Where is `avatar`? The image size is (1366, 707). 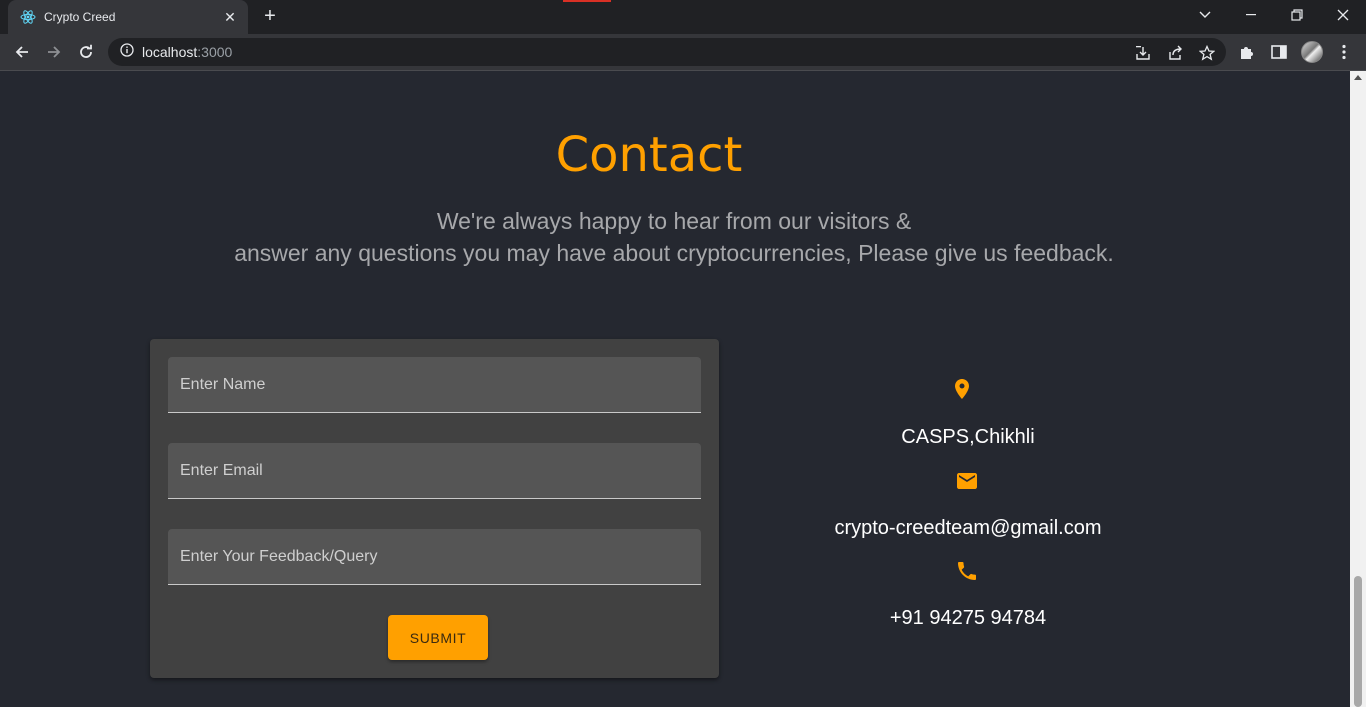
avatar is located at coordinates (1312, 52).